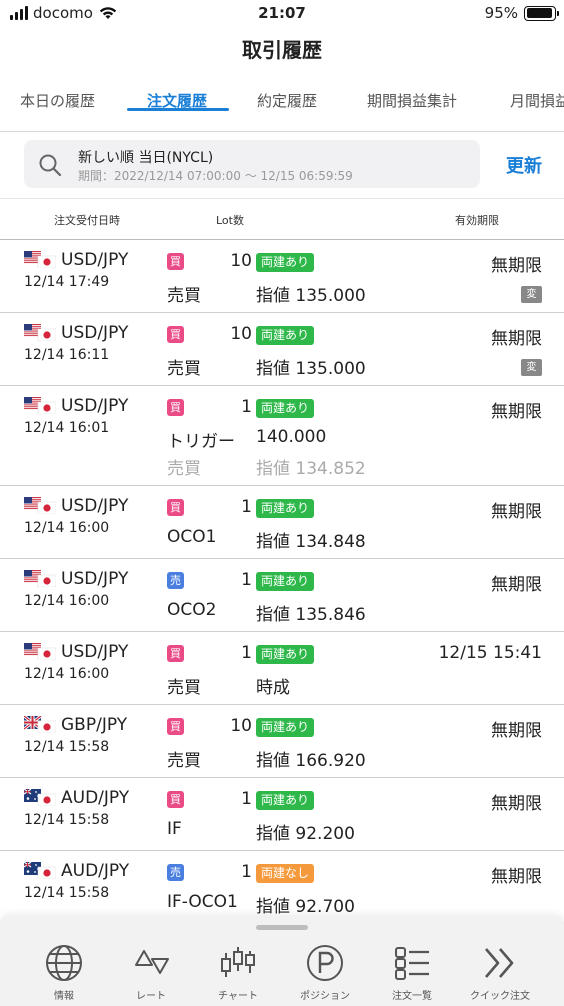 Image resolution: width=564 pixels, height=1006 pixels. What do you see at coordinates (311, 761) in the screenshot?
I see `order-price: 指値 166.920` at bounding box center [311, 761].